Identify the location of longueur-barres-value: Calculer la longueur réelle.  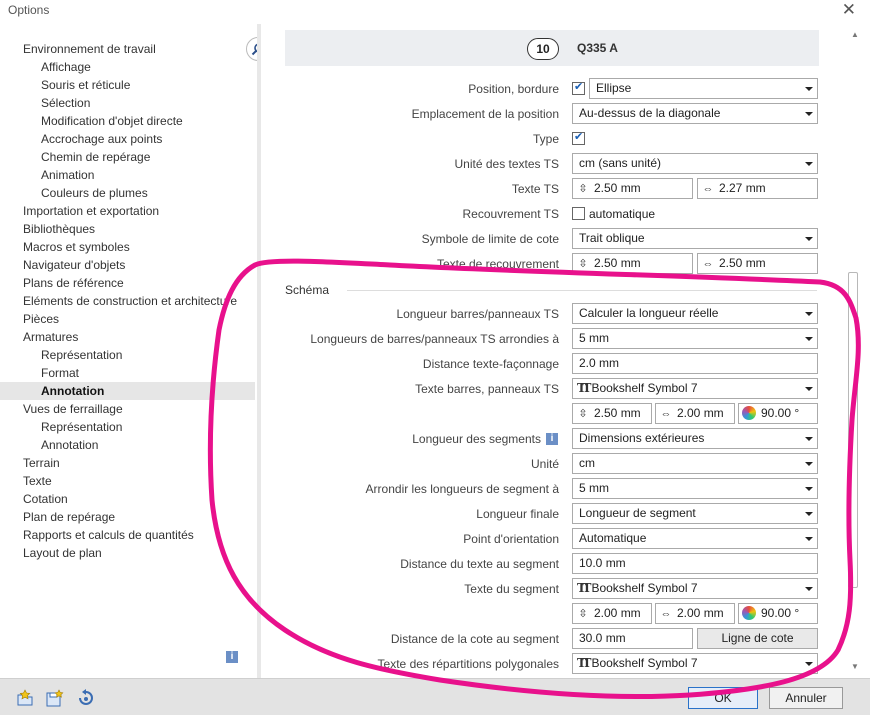
(649, 313).